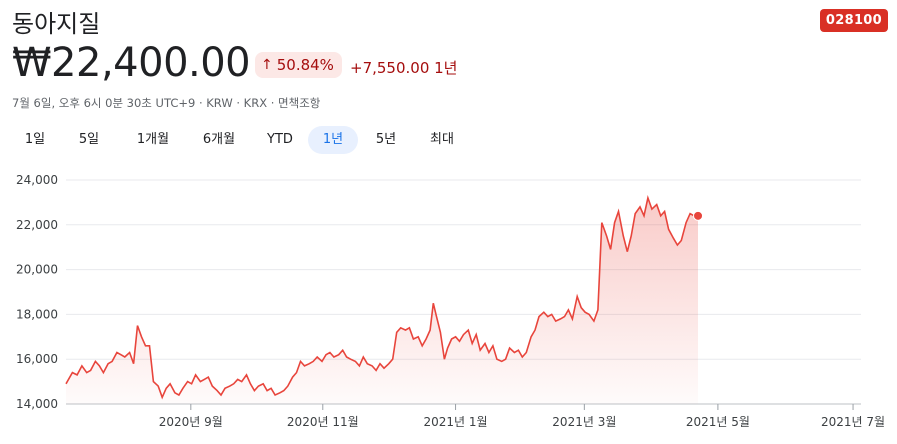 The height and width of the screenshot is (444, 897). I want to click on y-tick-label: 18,000, so click(37, 314).